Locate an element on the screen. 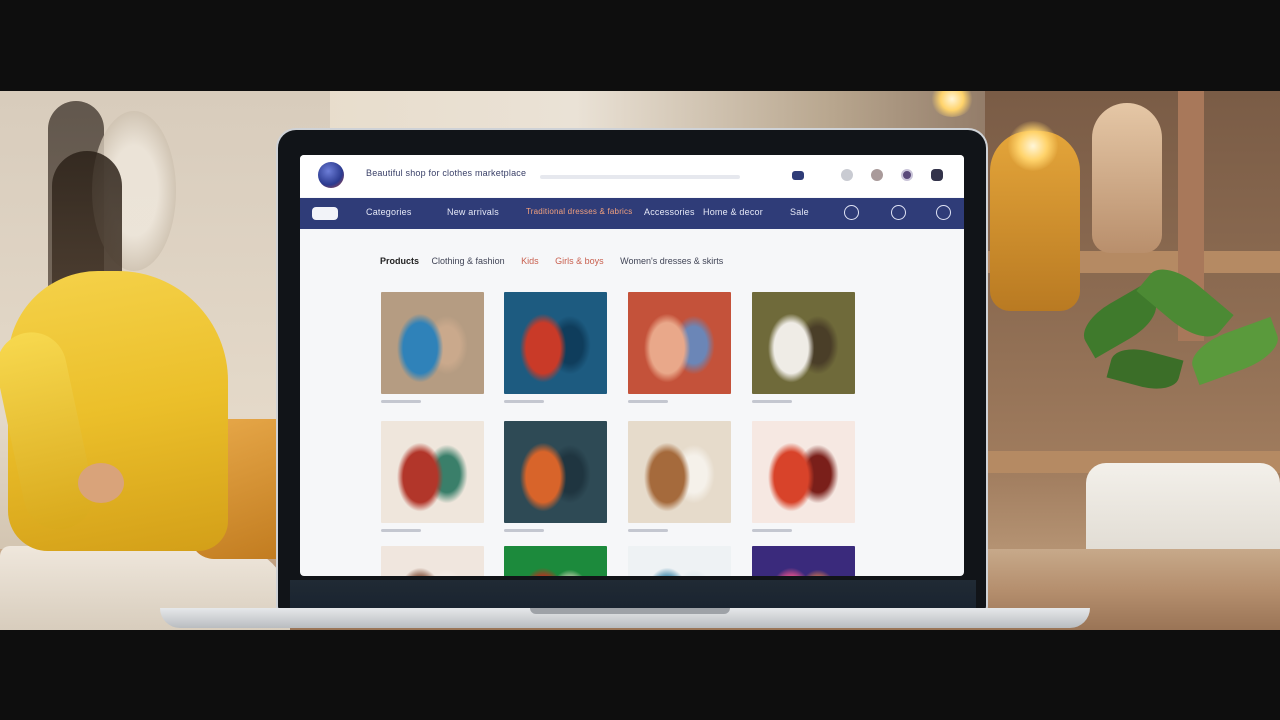  moon-icon is located at coordinates (943, 212).